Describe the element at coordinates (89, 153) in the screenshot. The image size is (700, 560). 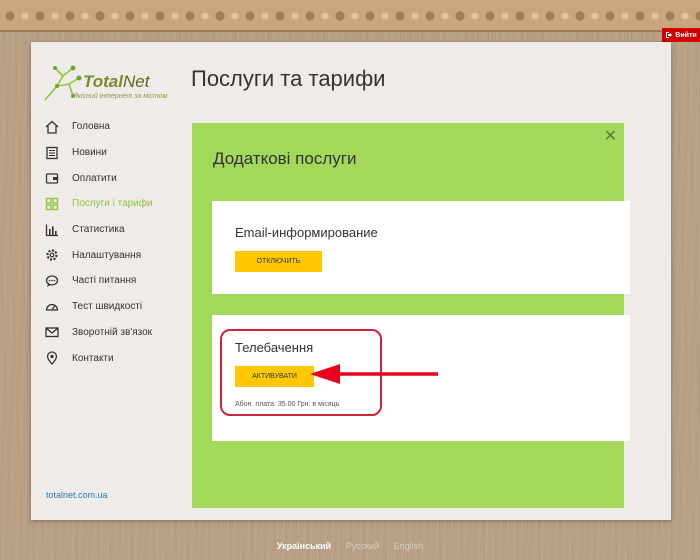
I see `sidebar-item-label: Новини` at that location.